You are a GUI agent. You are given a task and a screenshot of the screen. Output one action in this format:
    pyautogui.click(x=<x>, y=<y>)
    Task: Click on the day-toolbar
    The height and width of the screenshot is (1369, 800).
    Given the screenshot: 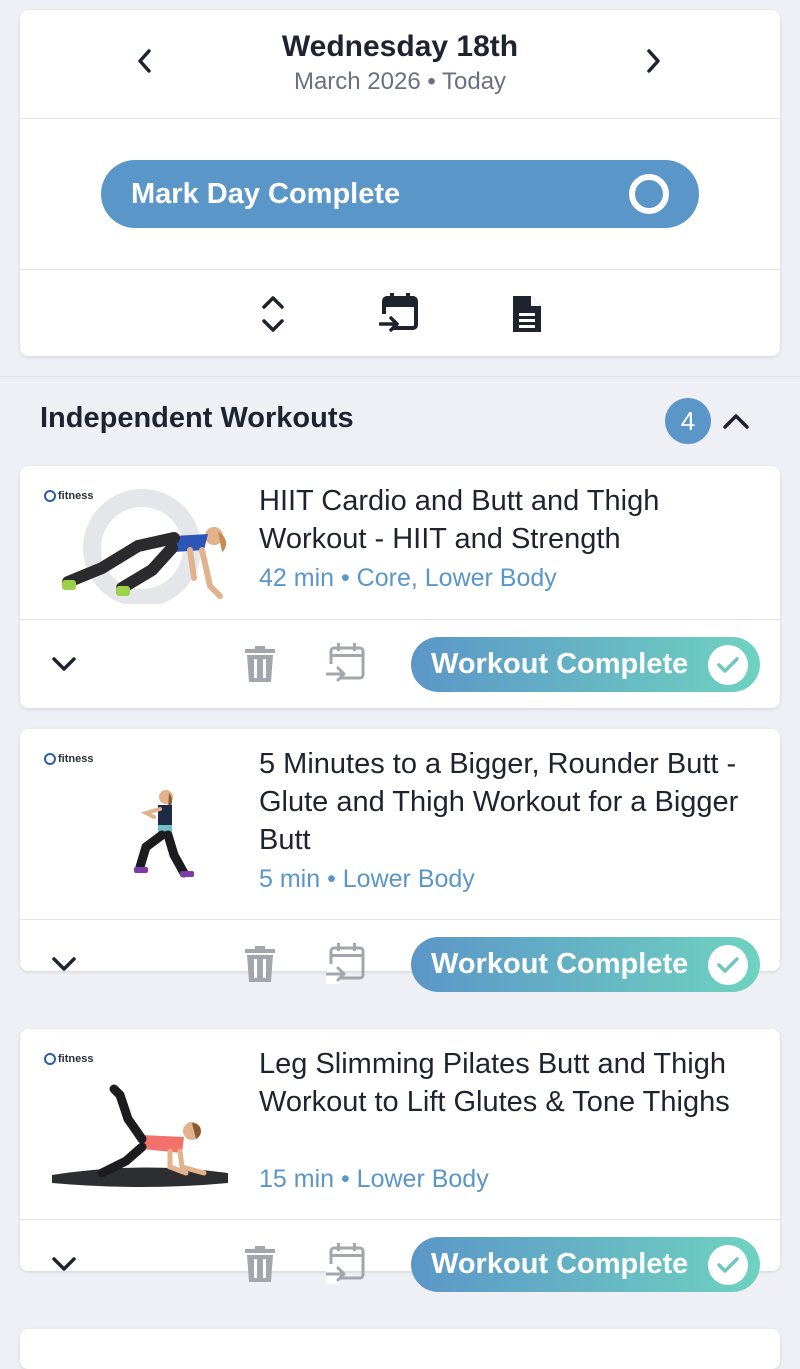 What is the action you would take?
    pyautogui.click(x=400, y=313)
    